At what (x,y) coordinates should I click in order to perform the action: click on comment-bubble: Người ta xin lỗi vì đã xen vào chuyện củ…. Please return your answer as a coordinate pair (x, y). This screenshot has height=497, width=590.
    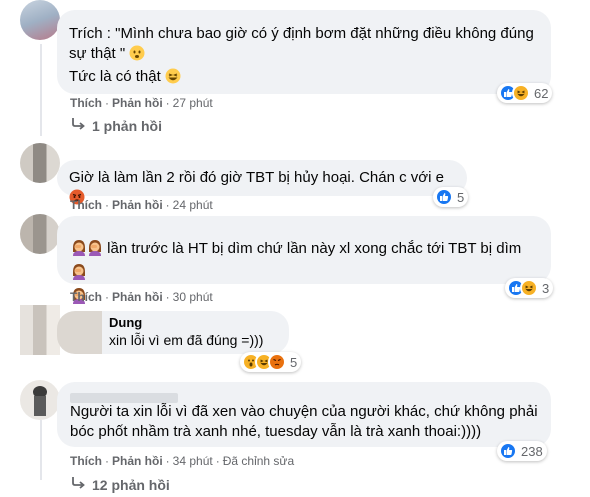
    Looking at the image, I should click on (304, 414).